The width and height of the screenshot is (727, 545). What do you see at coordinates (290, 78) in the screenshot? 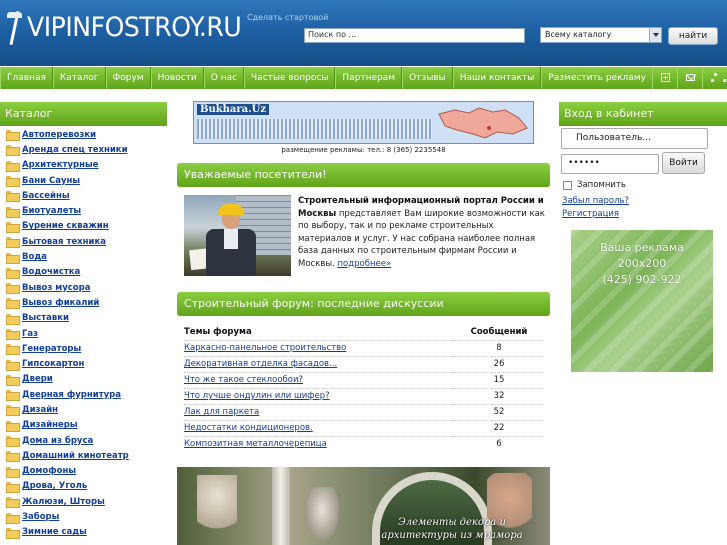
I see `nav-item-faq: Частые вопросы` at bounding box center [290, 78].